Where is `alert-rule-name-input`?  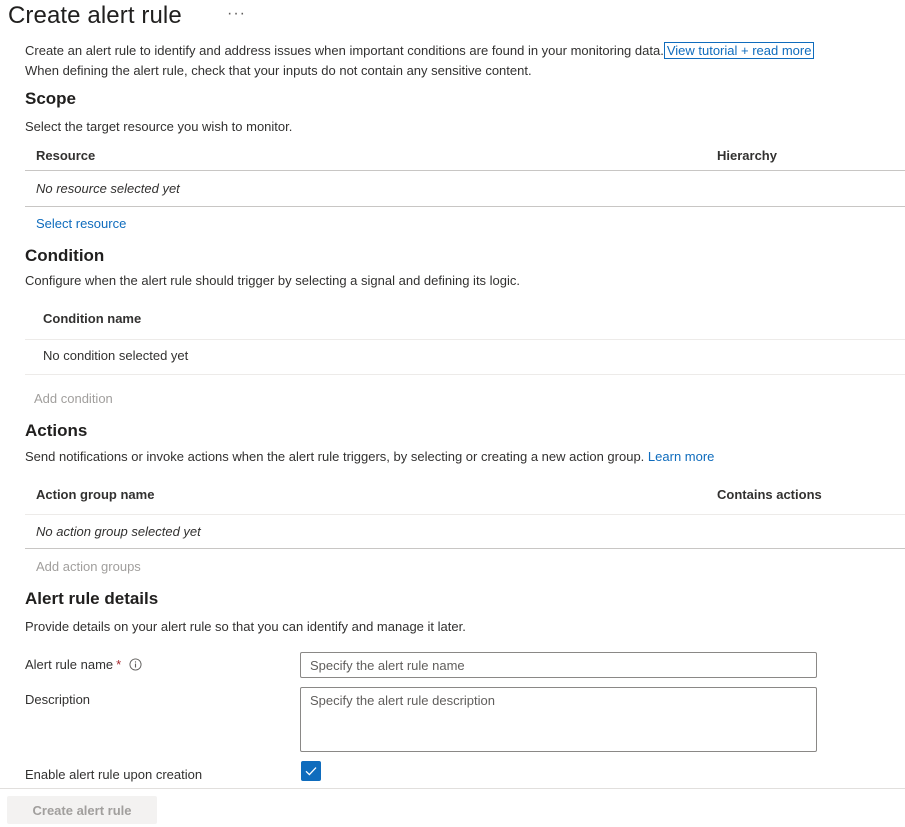 alert-rule-name-input is located at coordinates (558, 665).